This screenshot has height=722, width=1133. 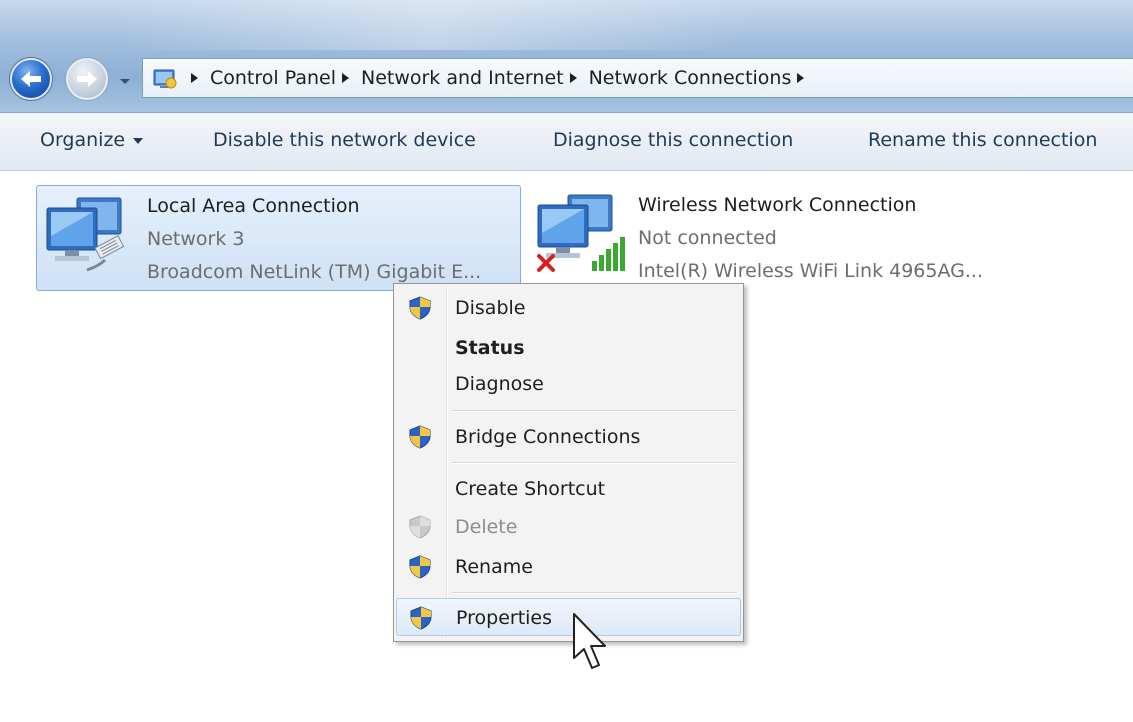 What do you see at coordinates (589, 641) in the screenshot?
I see `mouse-cursor-icon` at bounding box center [589, 641].